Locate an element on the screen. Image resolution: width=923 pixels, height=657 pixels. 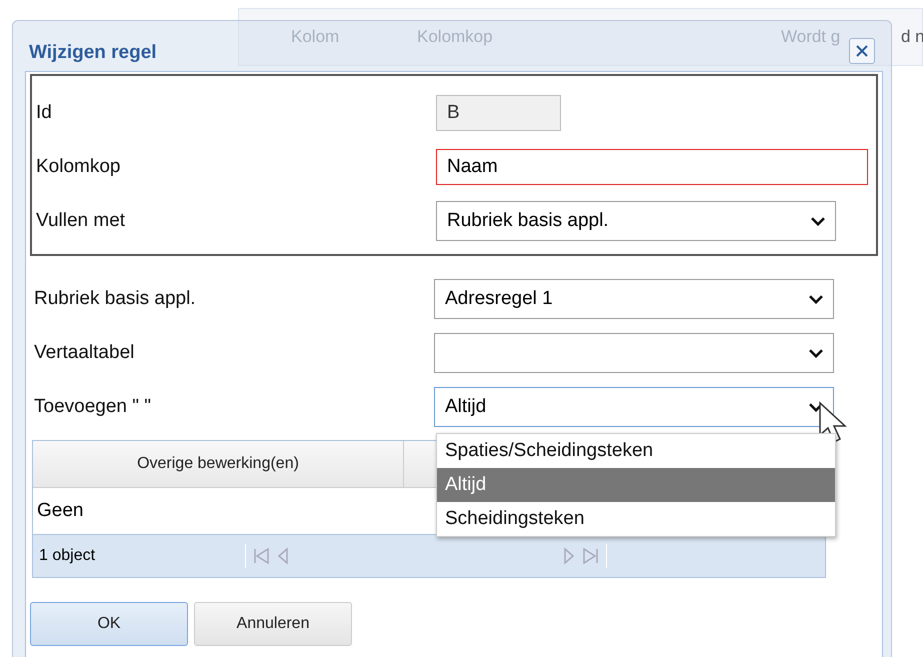
dropdown-option: Altijd is located at coordinates (636, 485).